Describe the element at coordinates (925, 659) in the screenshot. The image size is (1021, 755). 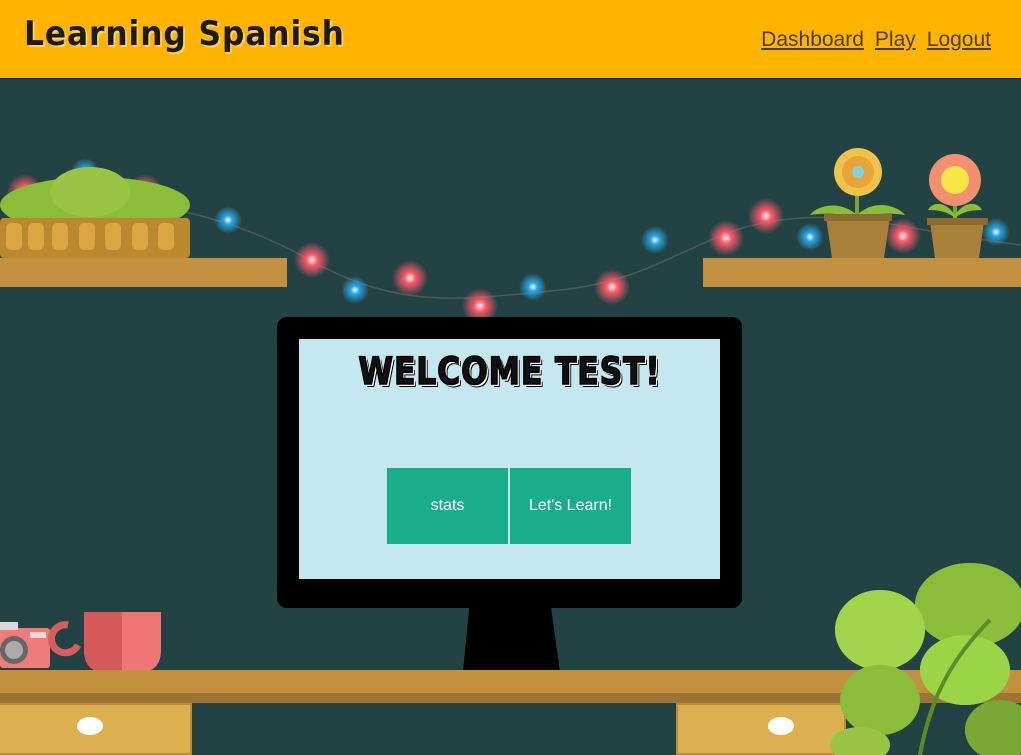
I see `large-plant` at that location.